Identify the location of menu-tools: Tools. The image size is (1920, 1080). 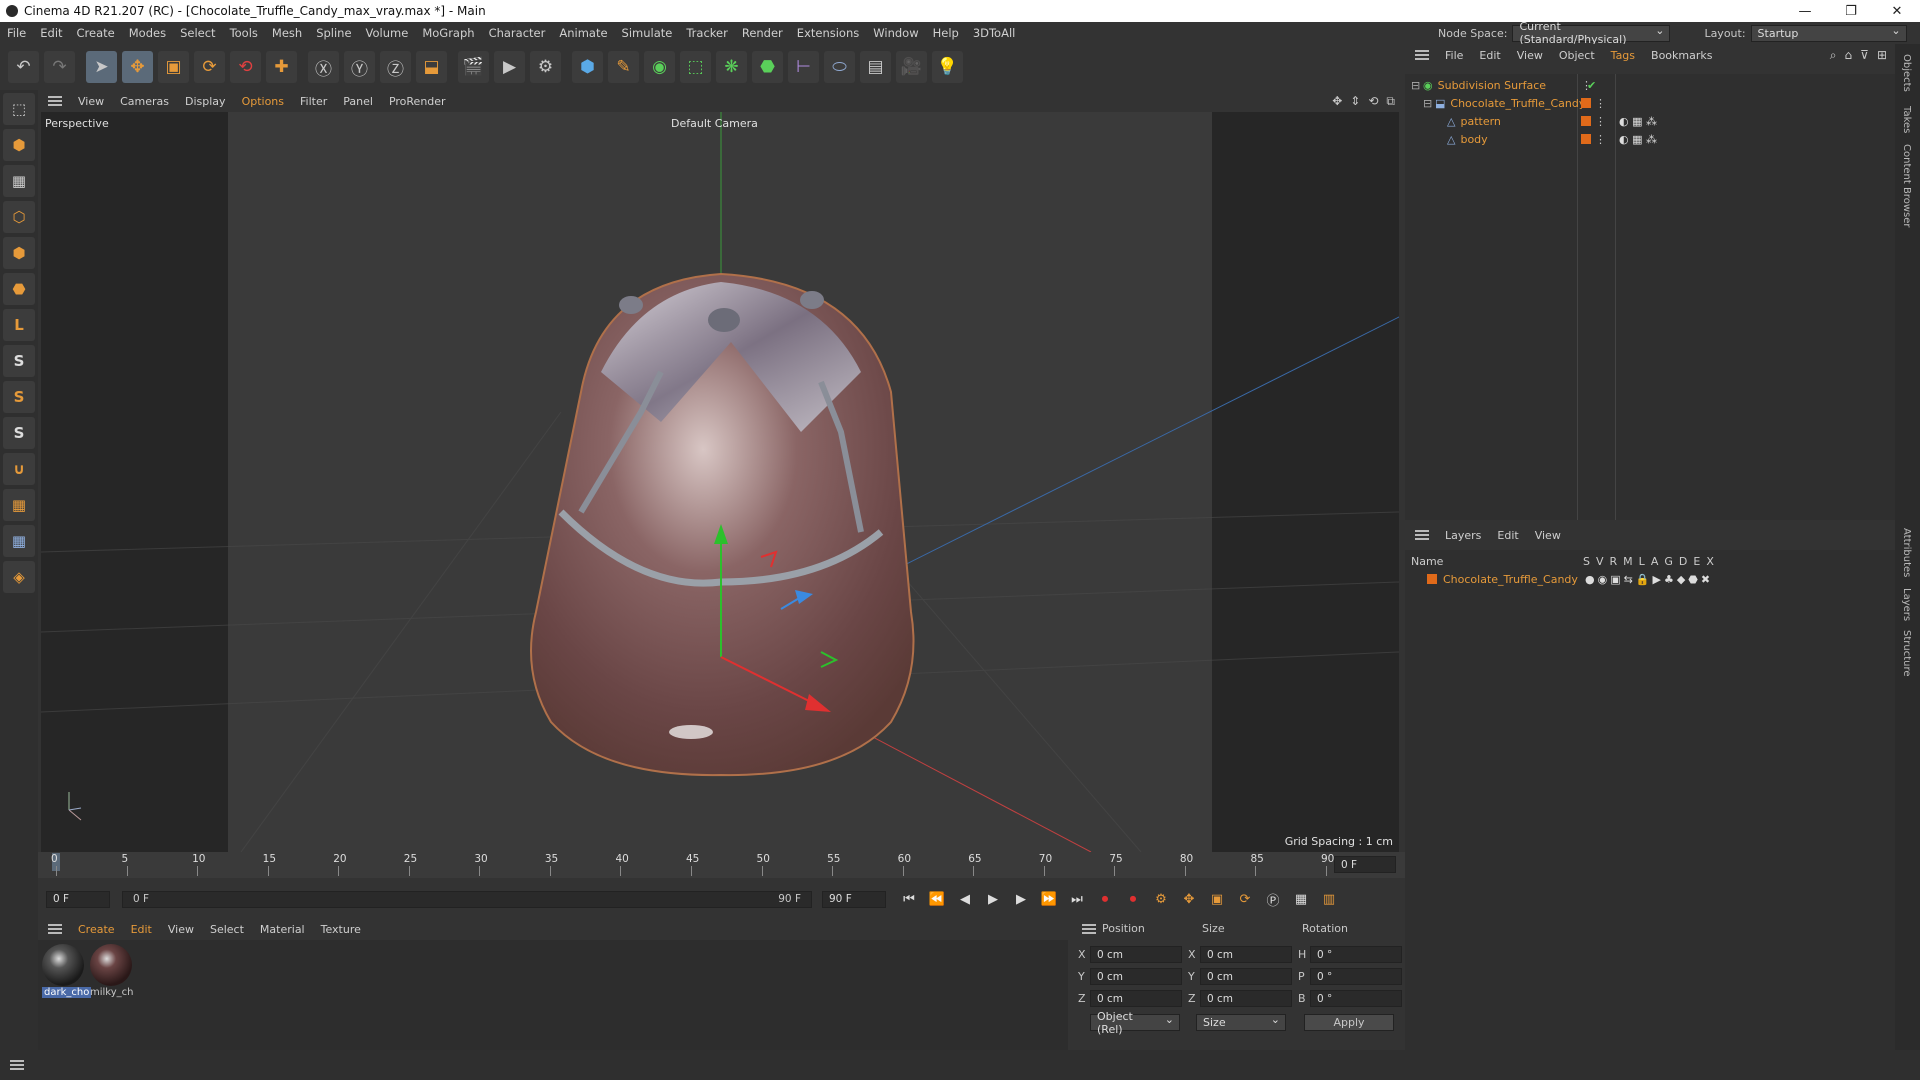
(244, 33).